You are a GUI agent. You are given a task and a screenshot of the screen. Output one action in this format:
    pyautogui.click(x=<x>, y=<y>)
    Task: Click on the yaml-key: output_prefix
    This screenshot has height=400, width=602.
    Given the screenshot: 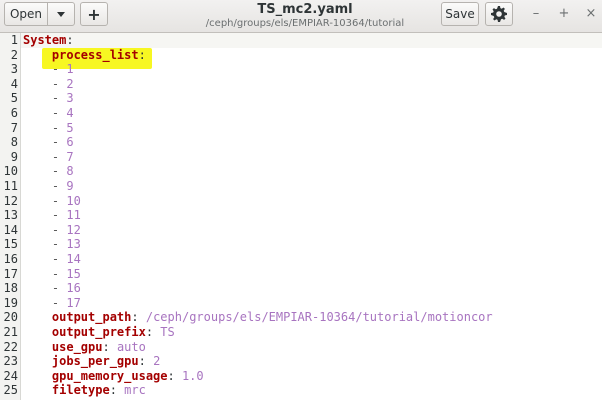 What is the action you would take?
    pyautogui.click(x=98, y=332)
    